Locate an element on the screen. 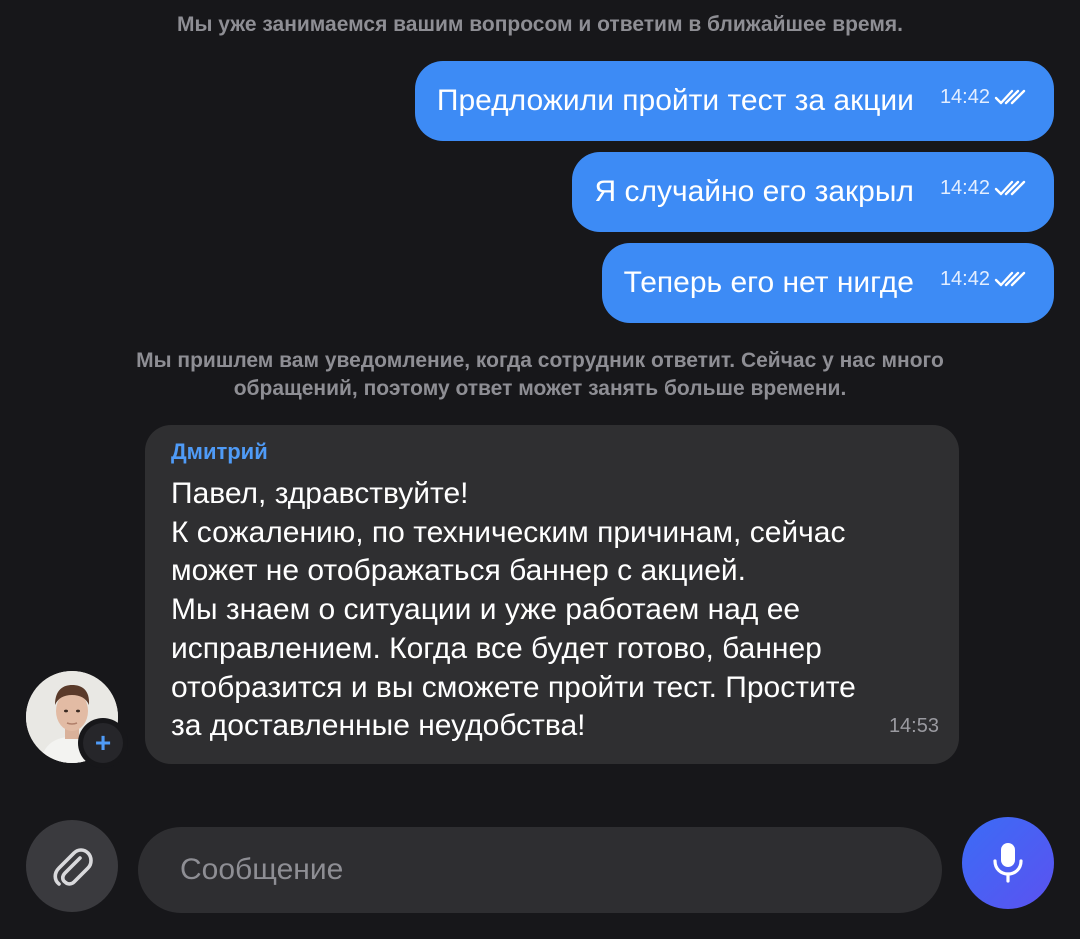 The height and width of the screenshot is (939, 1080). outgoing-message: Предложили пройти тест за акции 14:42 is located at coordinates (734, 101).